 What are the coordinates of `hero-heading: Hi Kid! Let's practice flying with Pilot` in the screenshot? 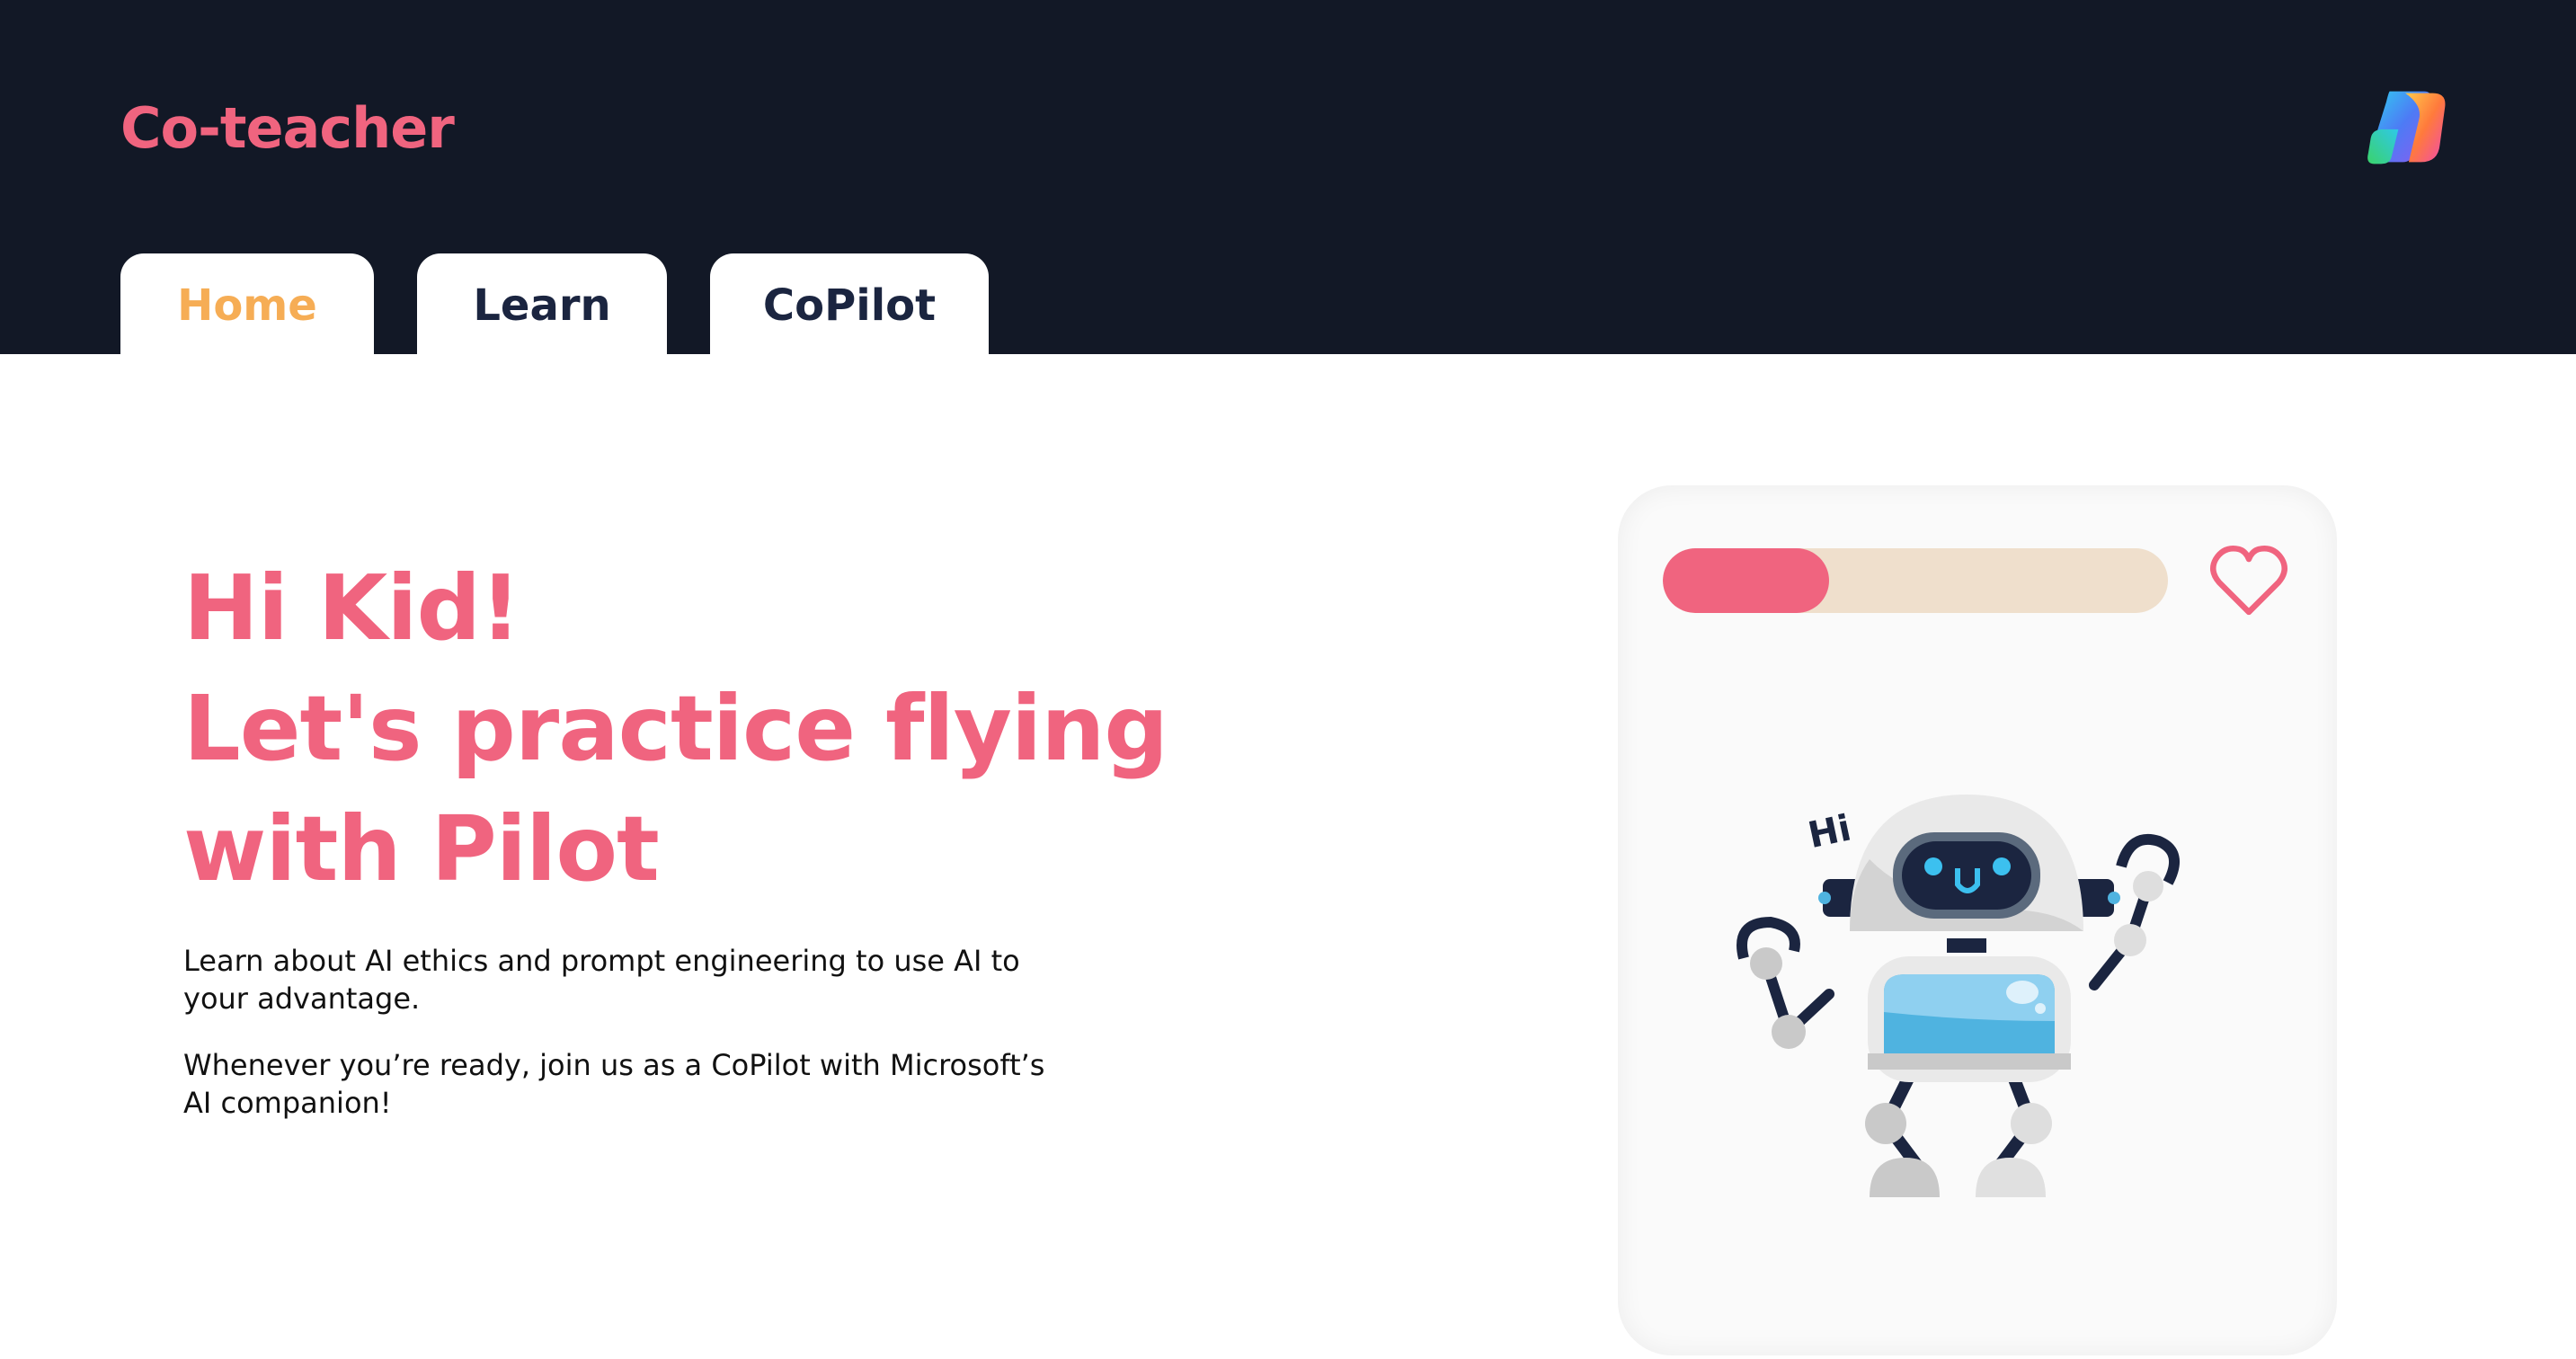 It's located at (767, 729).